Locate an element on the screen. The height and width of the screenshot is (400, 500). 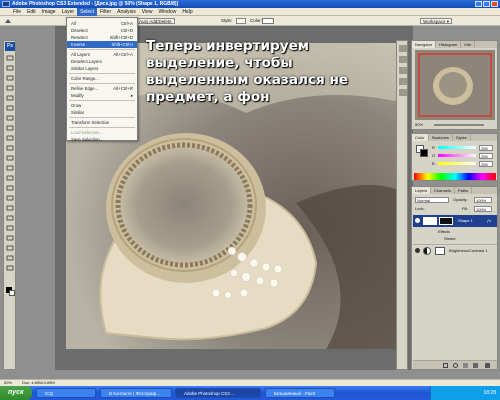
pen-tool-icon is located at coordinates (10, 198).